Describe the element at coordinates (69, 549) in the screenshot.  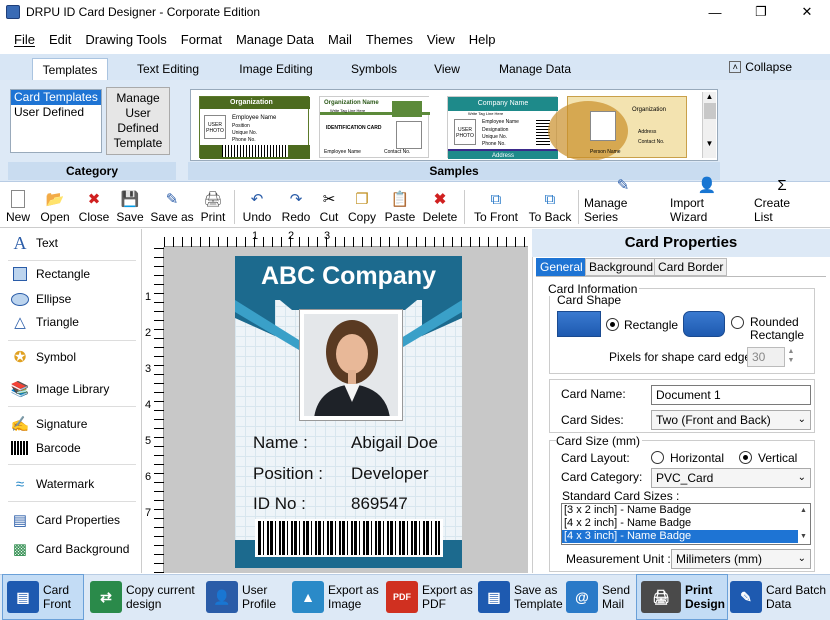
I see `tool-card-background: ▩ Card Background` at that location.